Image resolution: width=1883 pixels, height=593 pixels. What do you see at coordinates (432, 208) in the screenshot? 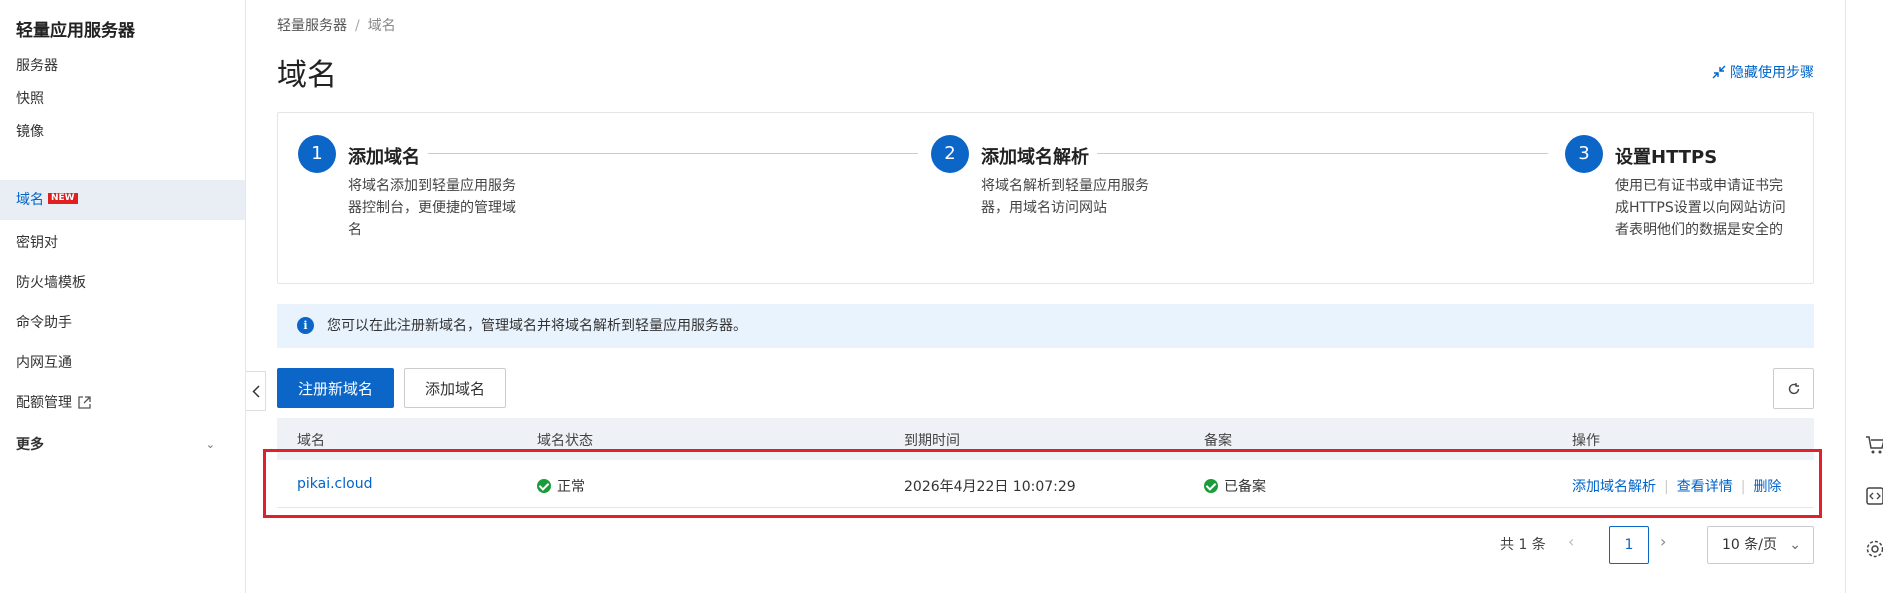
I see `step-description: 将域名添加到轻量应用服务器控制台，更便捷的管理域名` at bounding box center [432, 208].